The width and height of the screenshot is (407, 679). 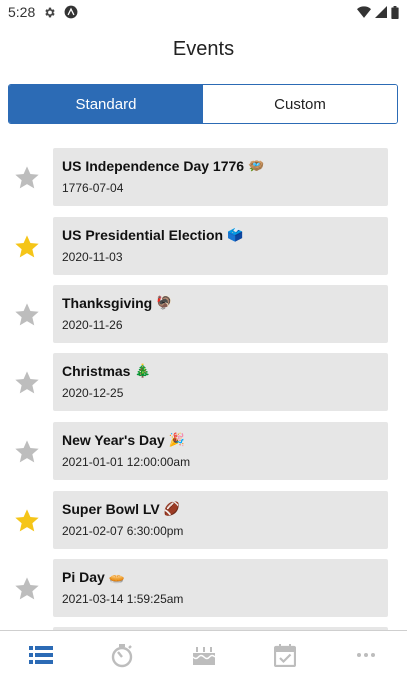 What do you see at coordinates (364, 12) in the screenshot?
I see `wifi-icon` at bounding box center [364, 12].